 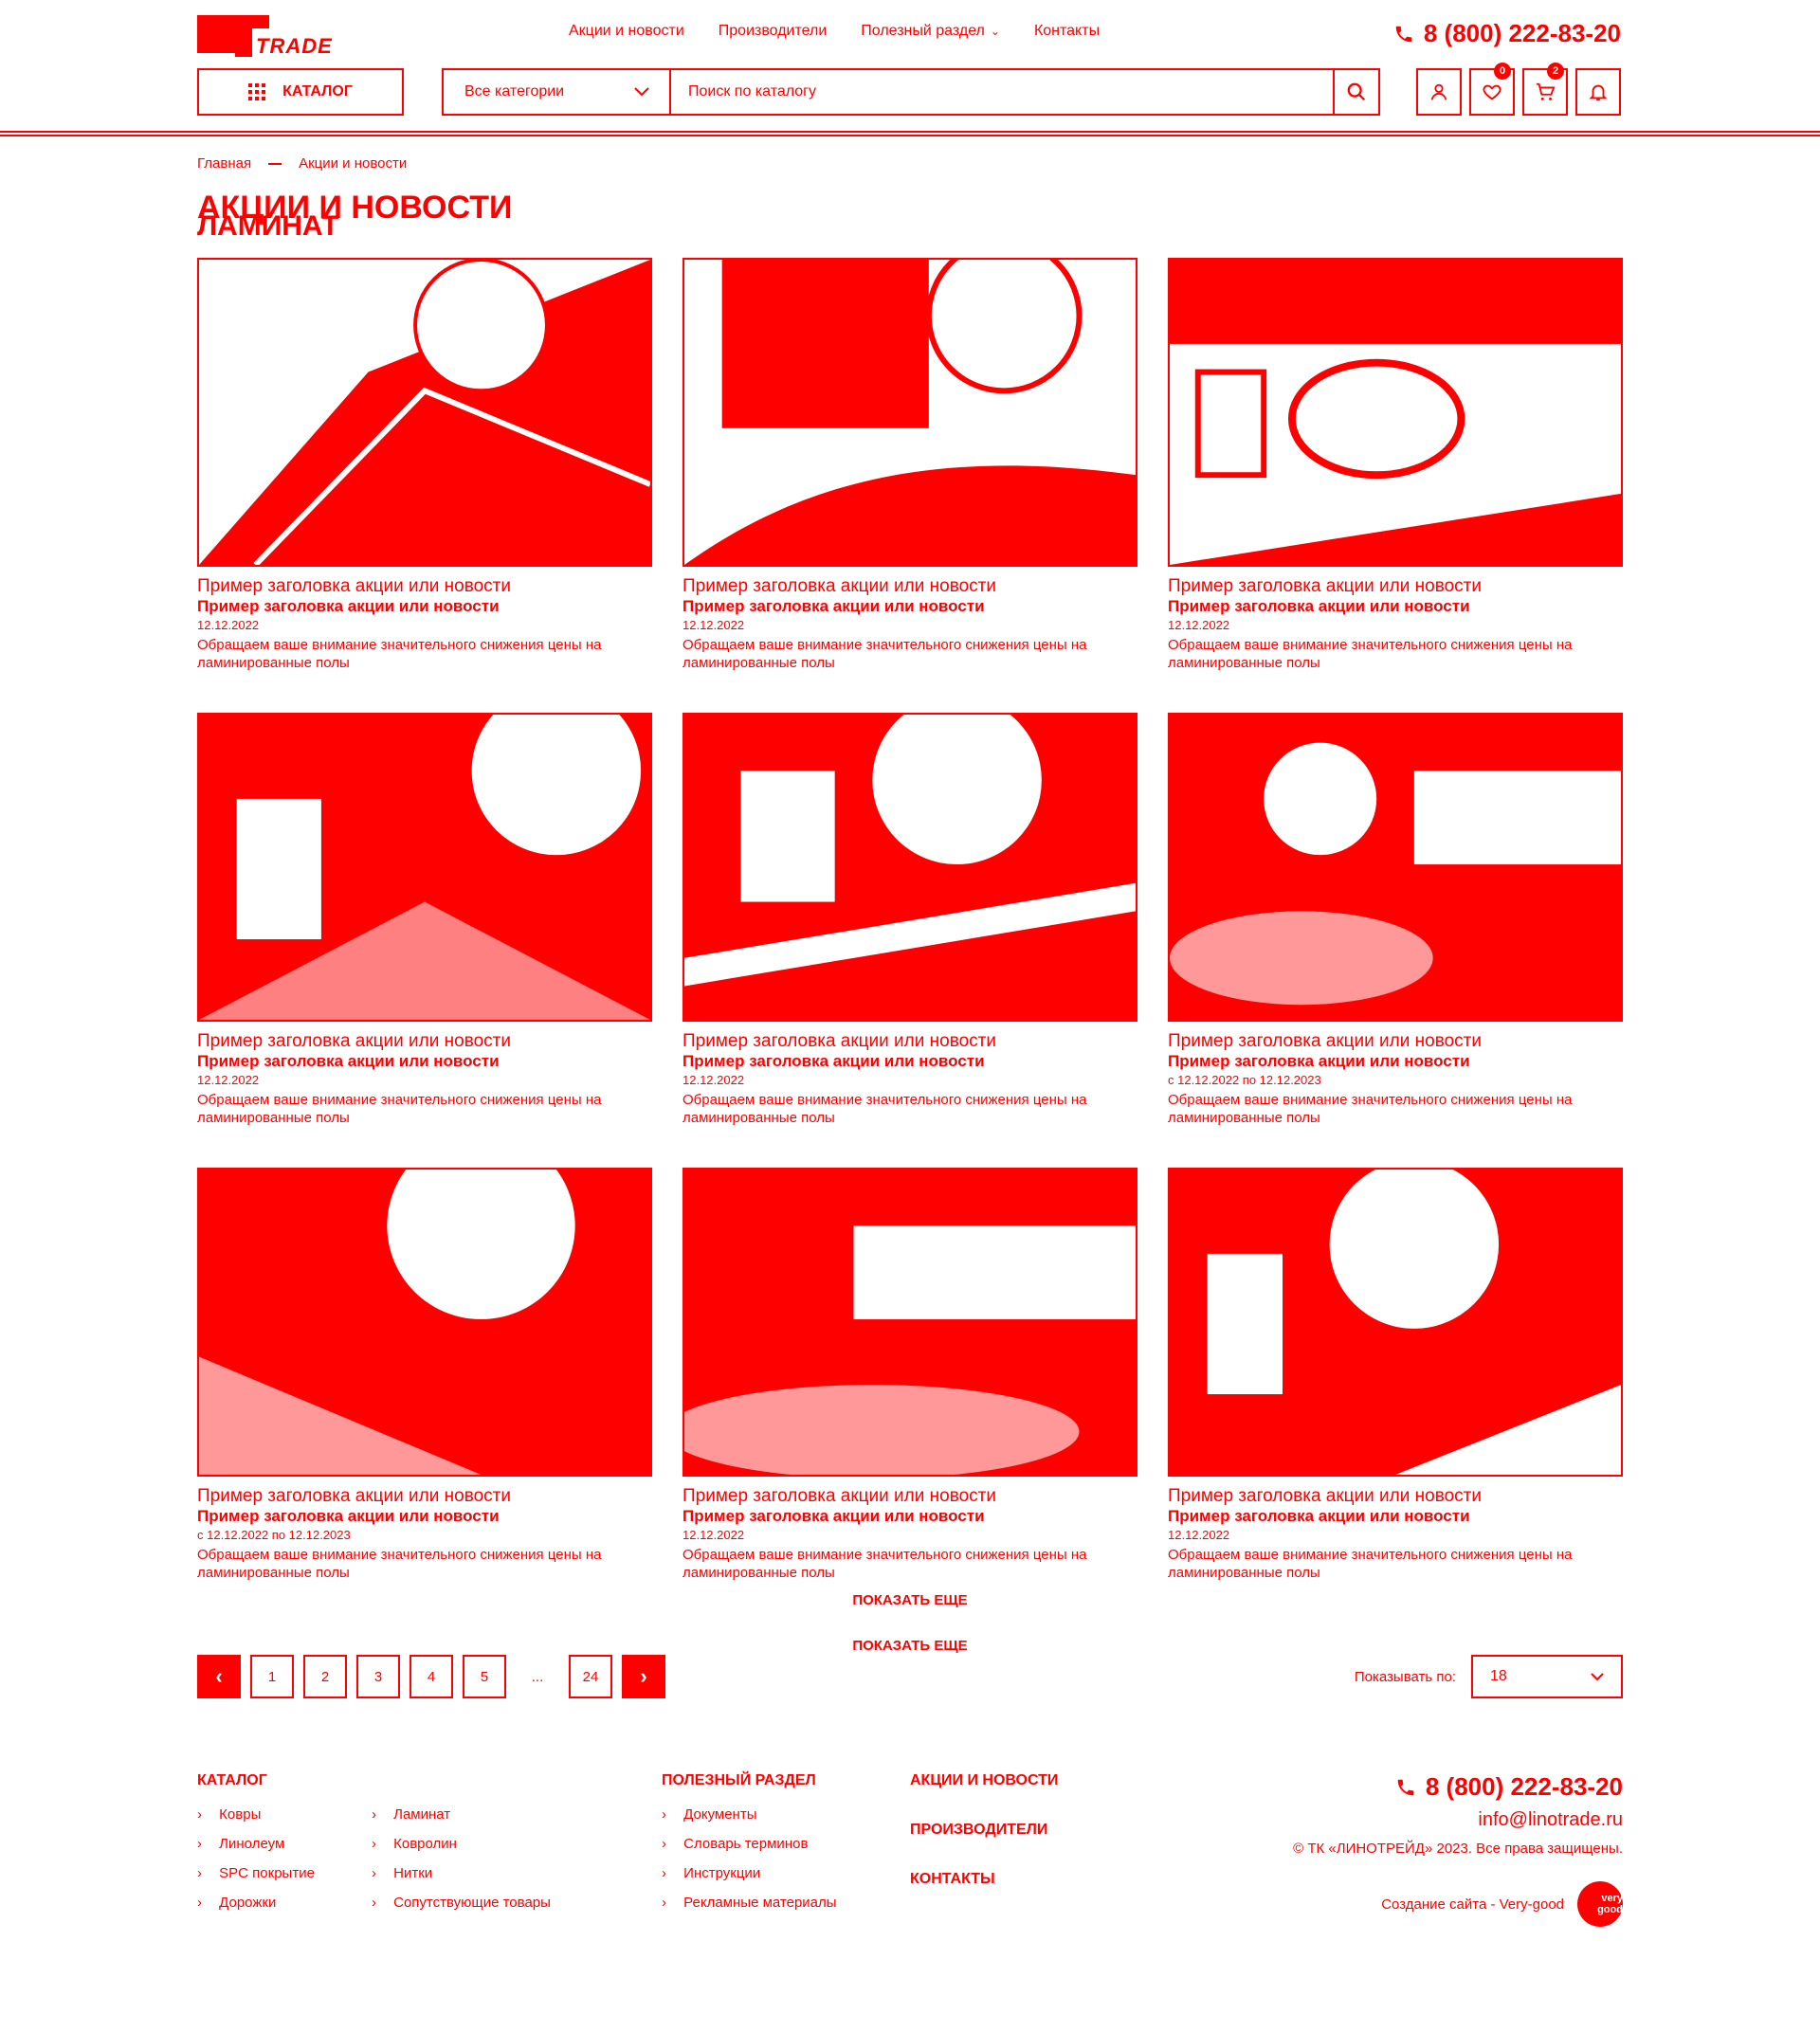 I want to click on chevron-down-icon, so click(x=641, y=92).